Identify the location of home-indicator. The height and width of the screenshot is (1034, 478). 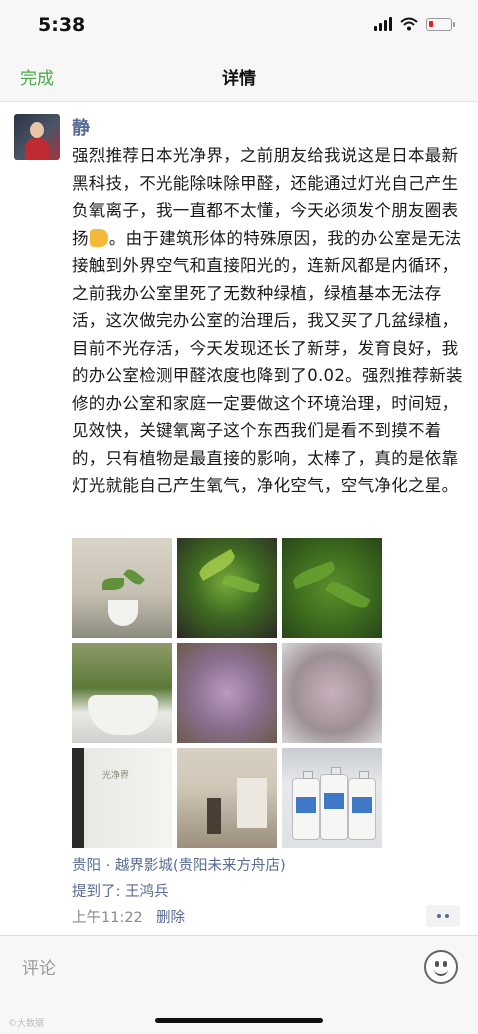
(239, 1020).